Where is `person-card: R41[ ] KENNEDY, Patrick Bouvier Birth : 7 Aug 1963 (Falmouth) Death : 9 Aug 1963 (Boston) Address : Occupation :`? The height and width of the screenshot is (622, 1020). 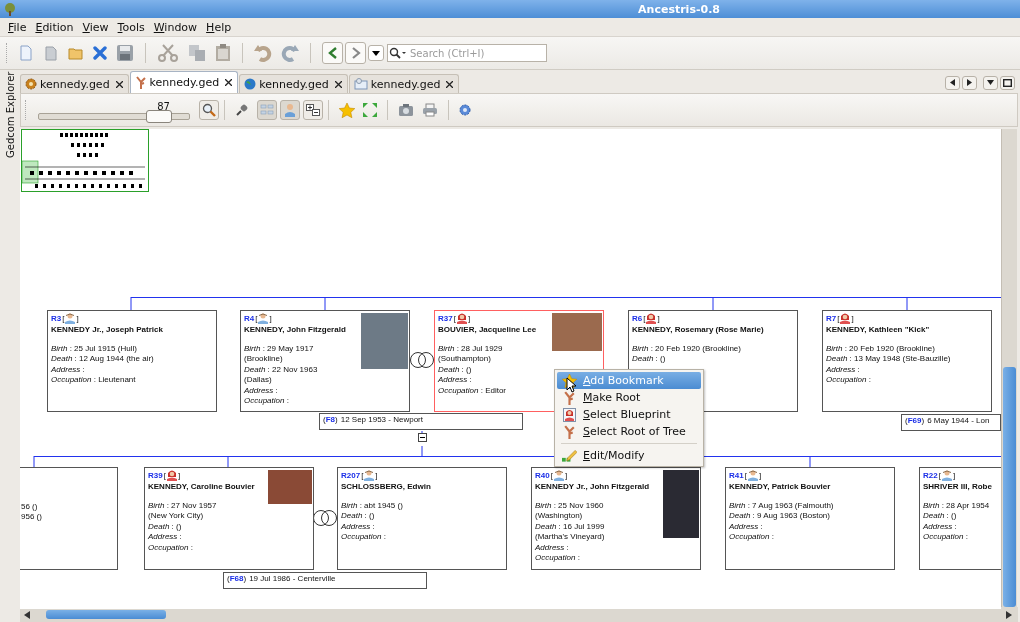 person-card: R41[ ] KENNEDY, Patrick Bouvier Birth : 7 Aug 1963 (Falmouth) Death : 9 Aug 1963 (Boston) Address : Occupation : is located at coordinates (810, 518).